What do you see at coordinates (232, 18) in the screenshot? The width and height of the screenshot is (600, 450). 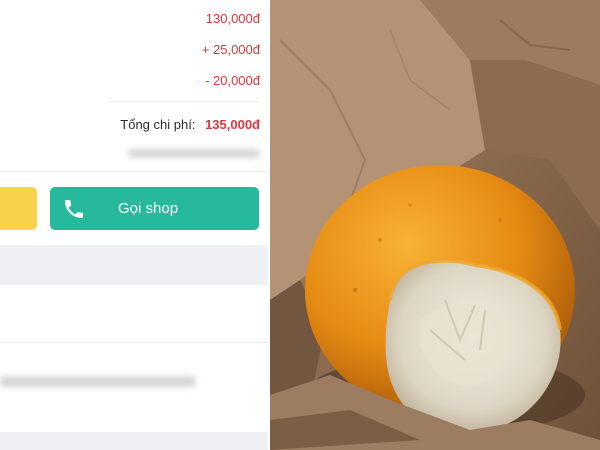 I see `subtotal-amount: 130,000đ` at bounding box center [232, 18].